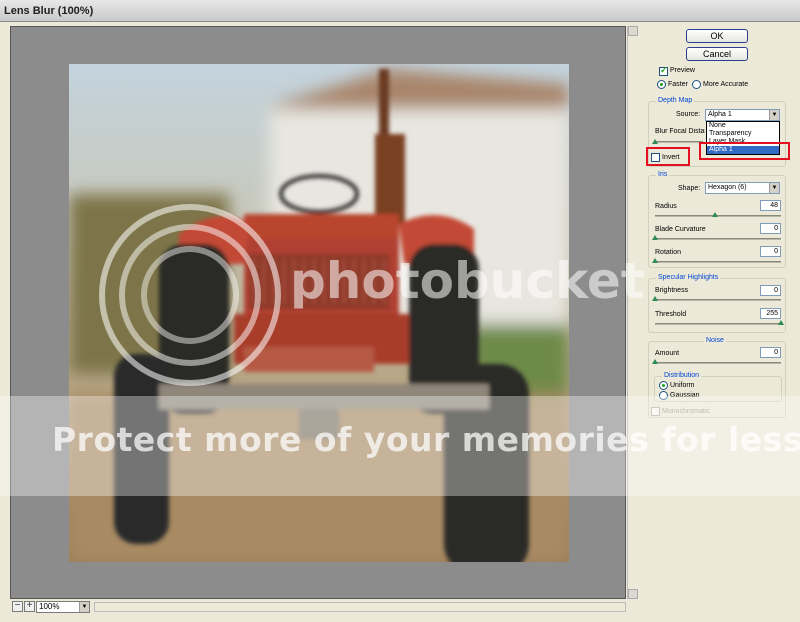 This screenshot has width=800, height=622. I want to click on distribution-title: Distribution, so click(682, 375).